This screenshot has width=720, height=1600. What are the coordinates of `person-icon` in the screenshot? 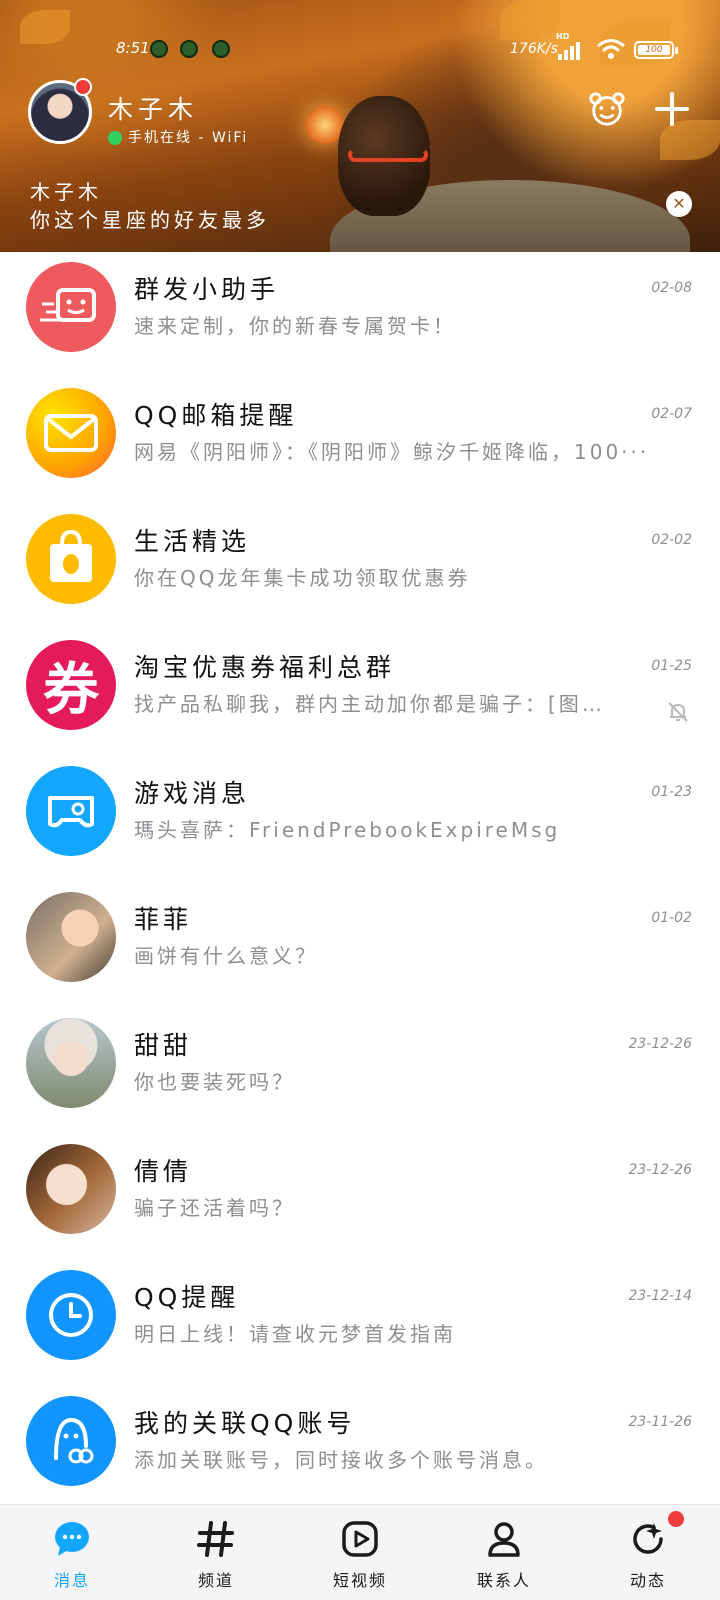 It's located at (504, 1539).